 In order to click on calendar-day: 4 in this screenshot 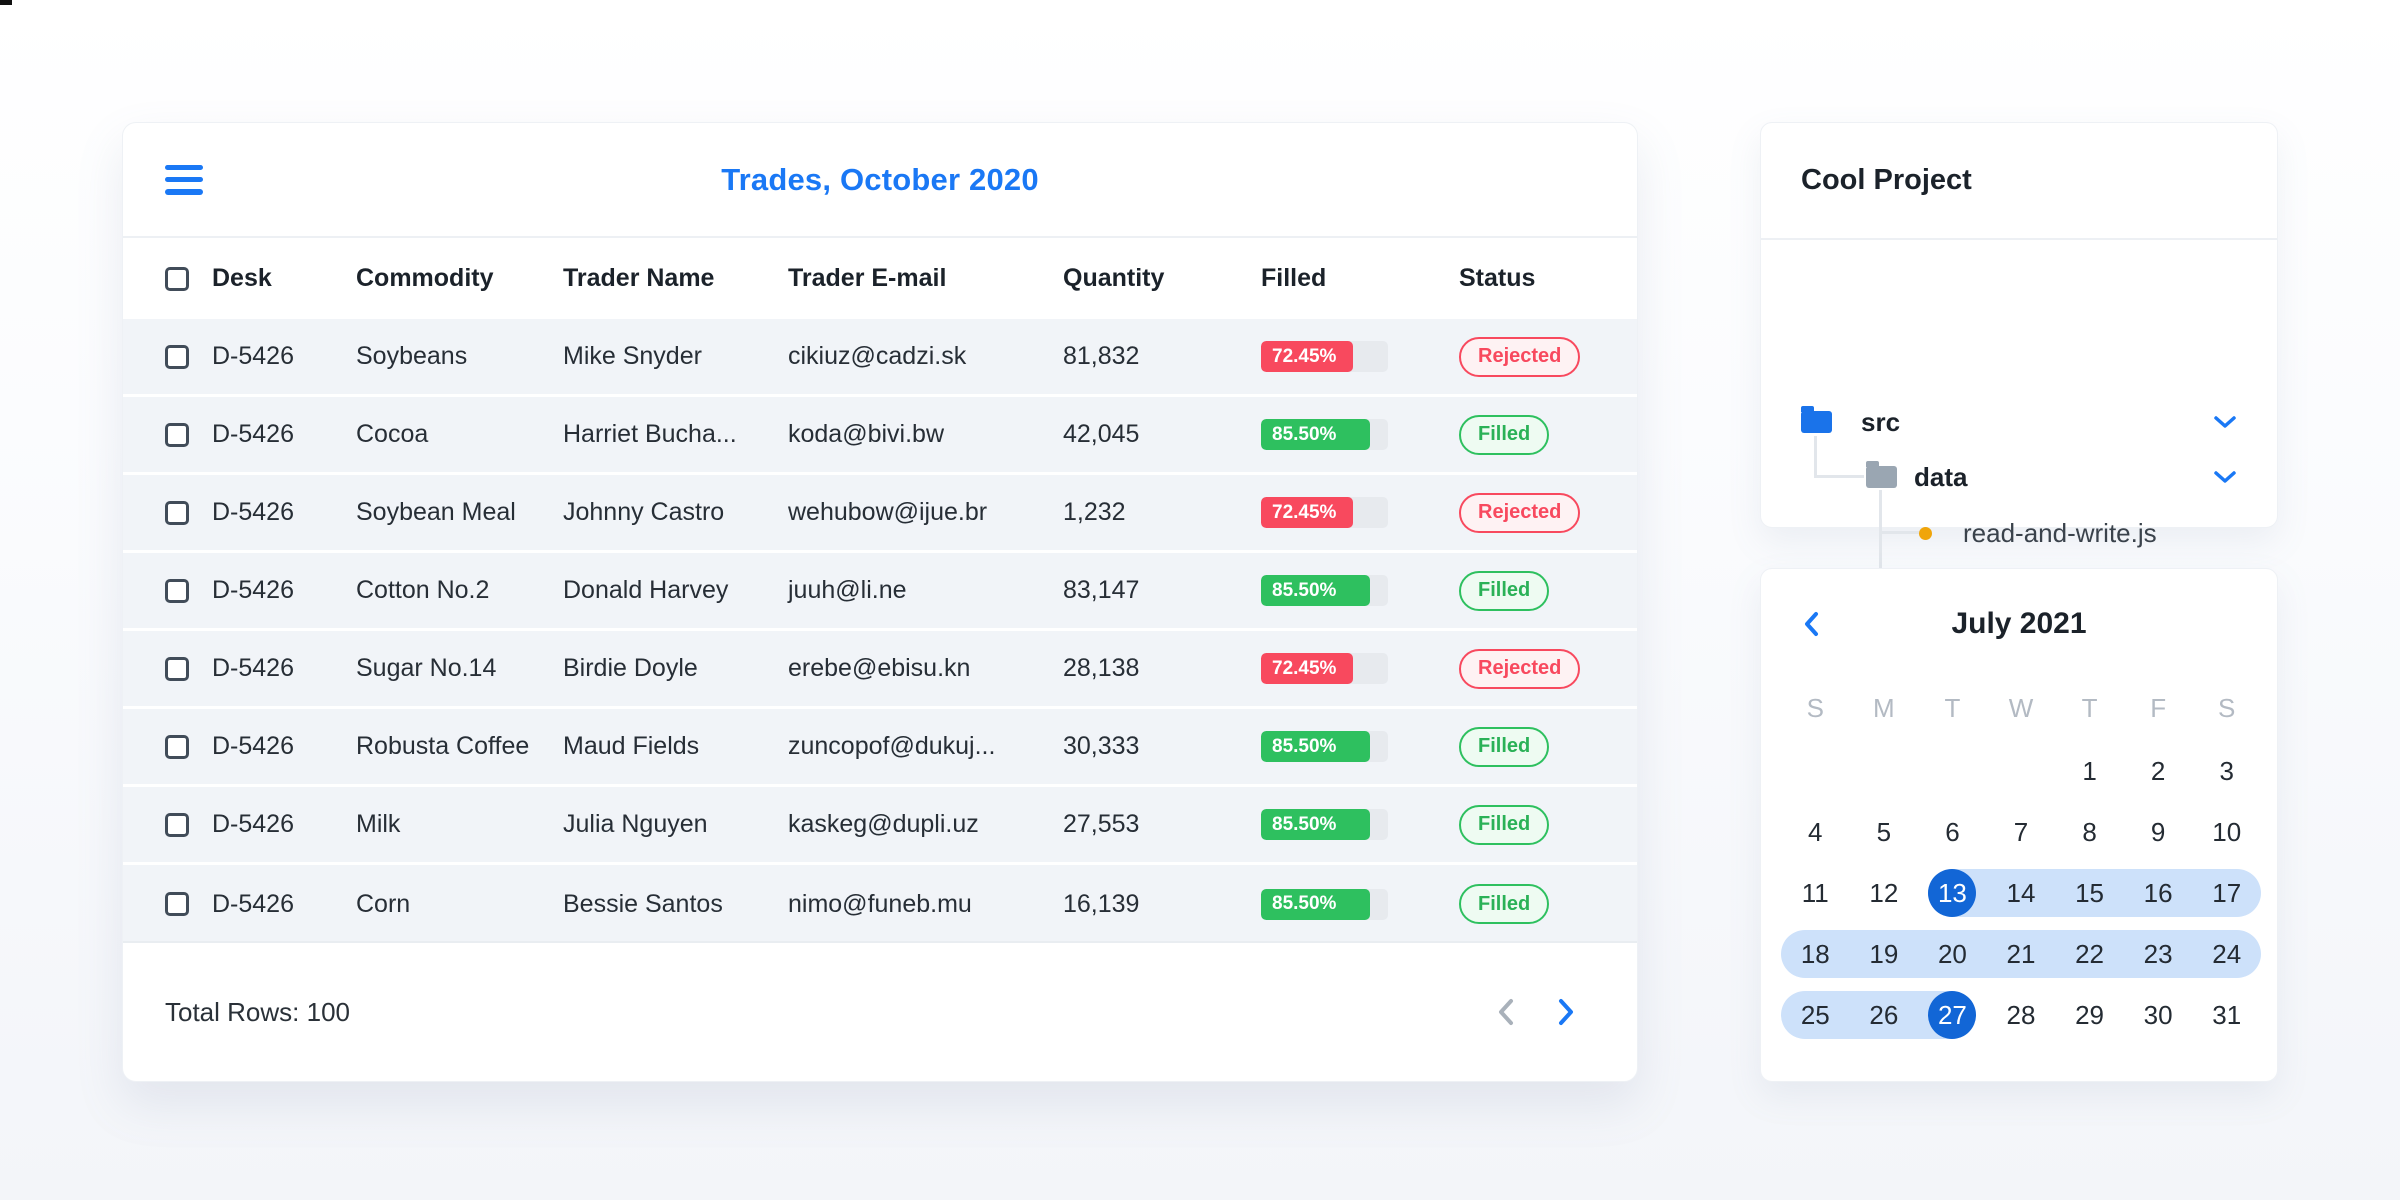, I will do `click(1815, 832)`.